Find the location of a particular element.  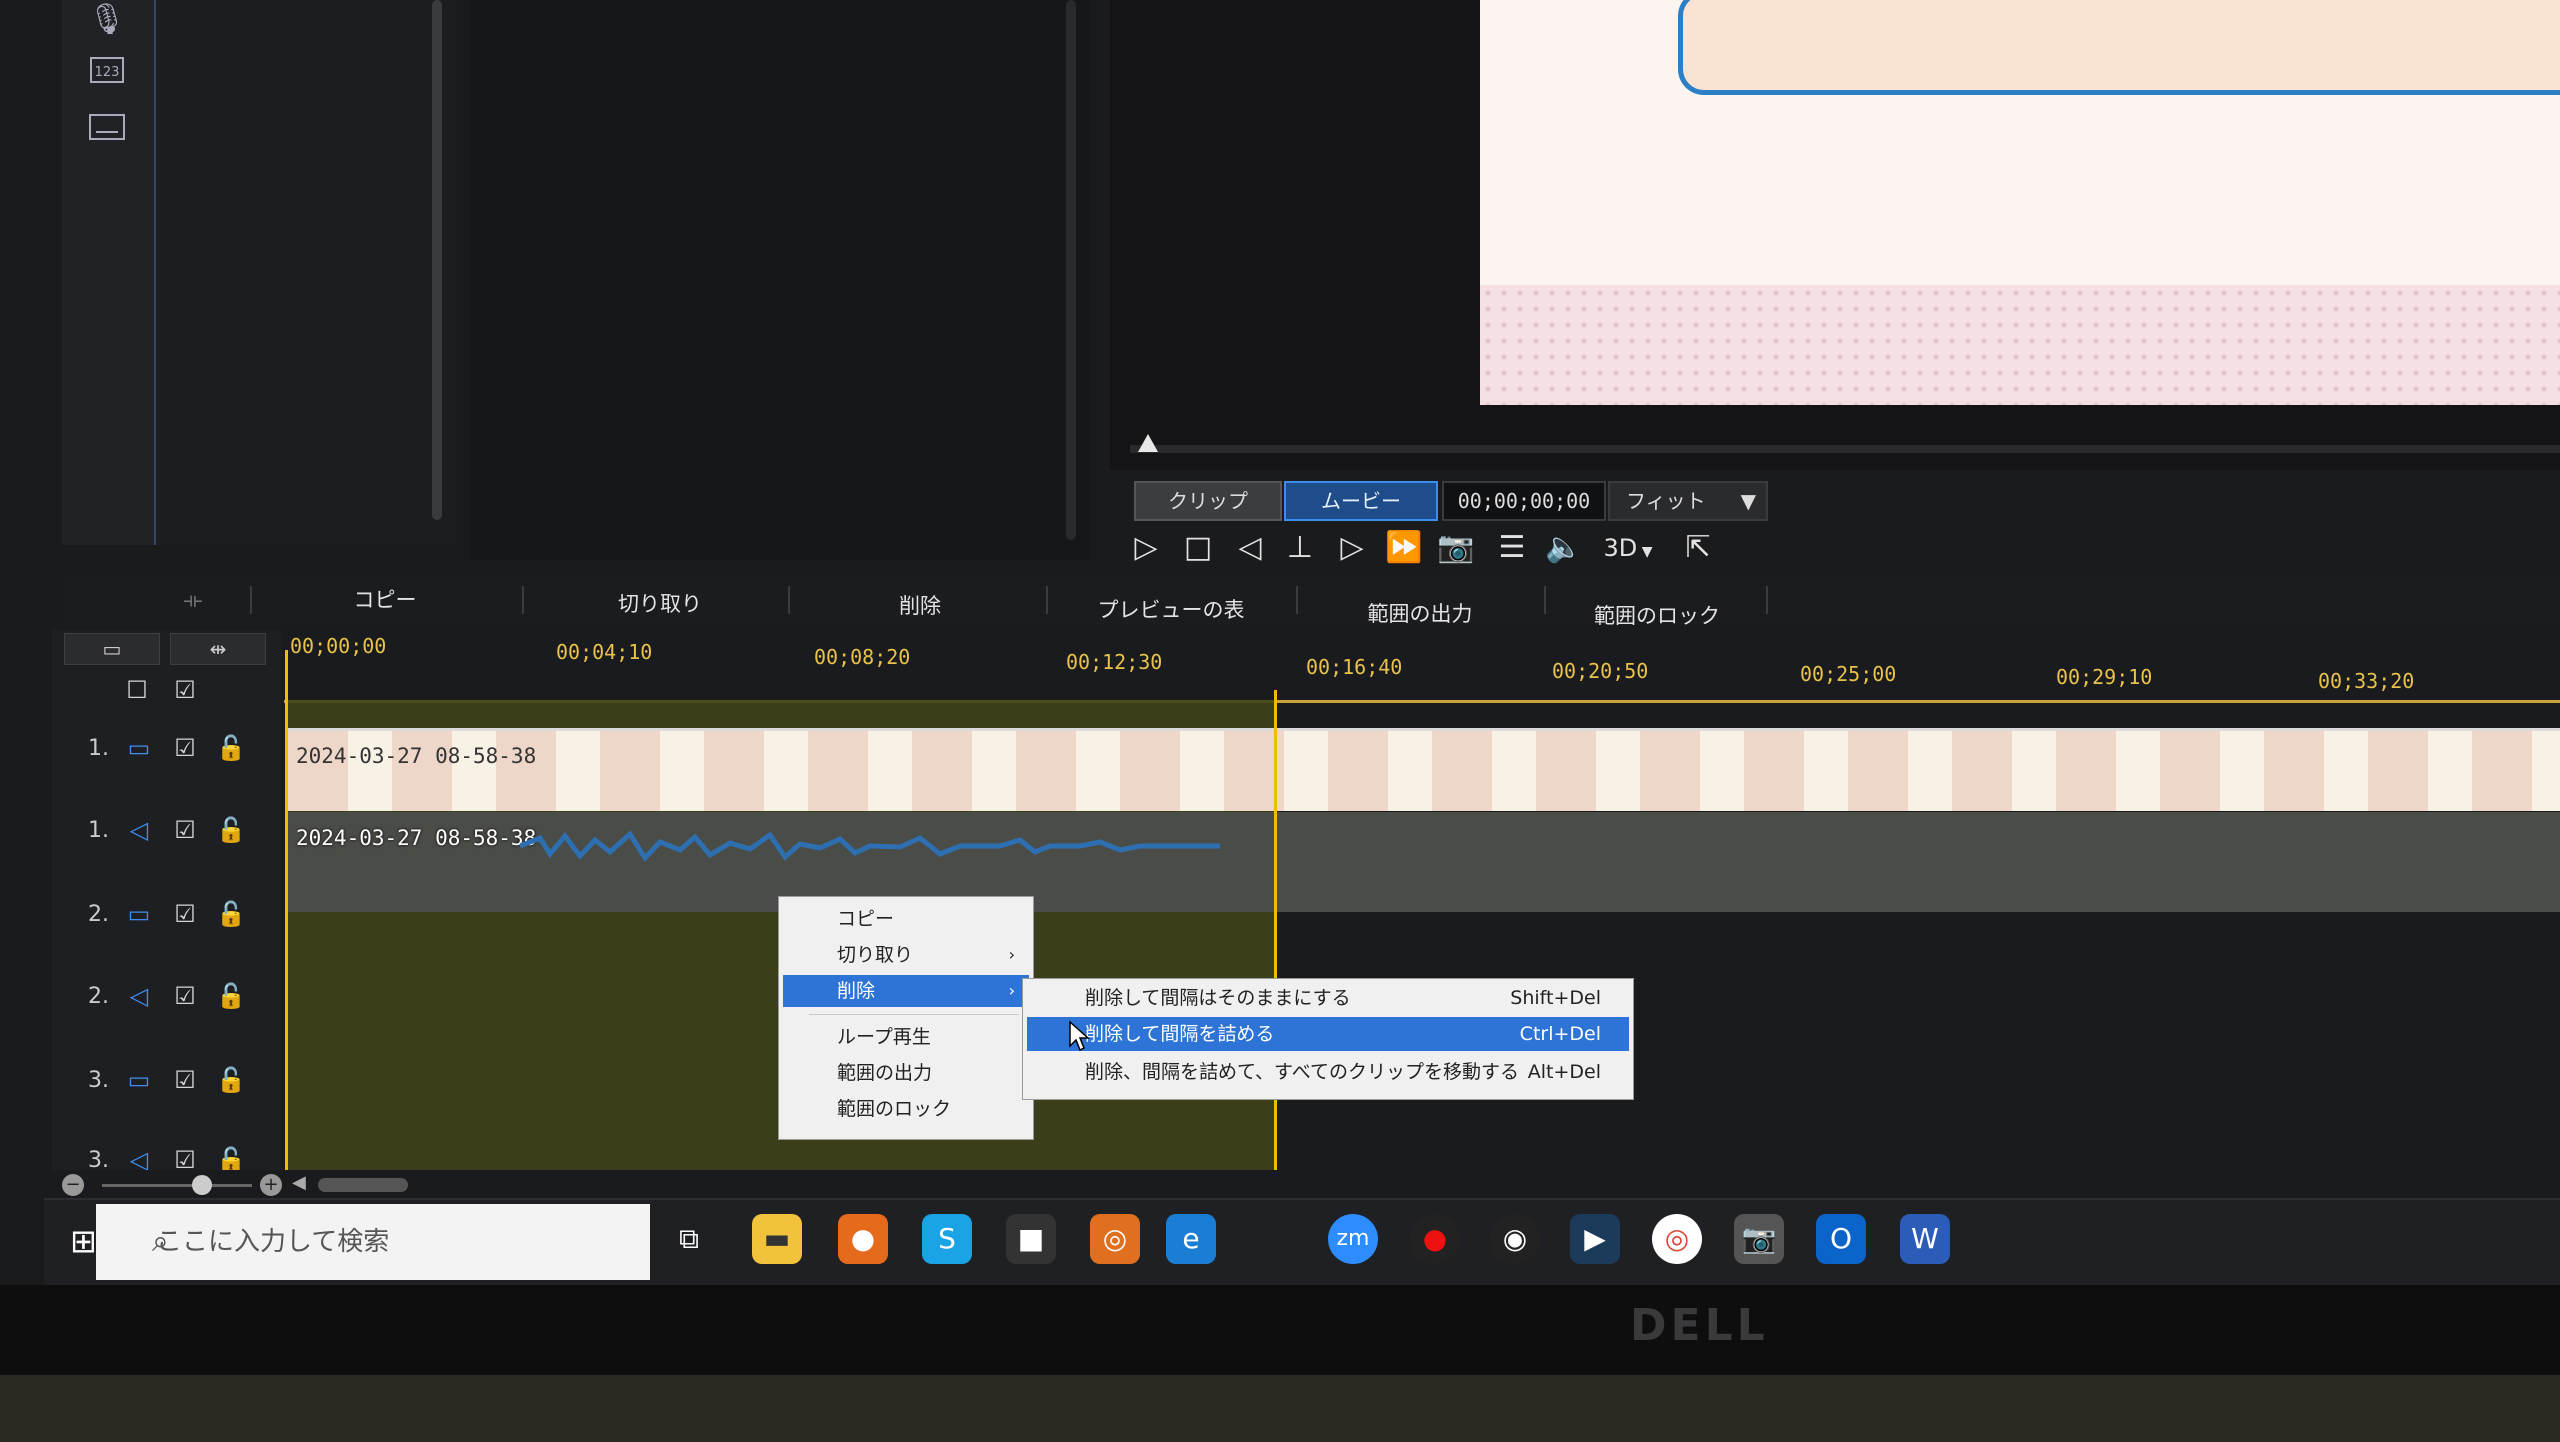

preview-seek-bar is located at coordinates (1845, 449).